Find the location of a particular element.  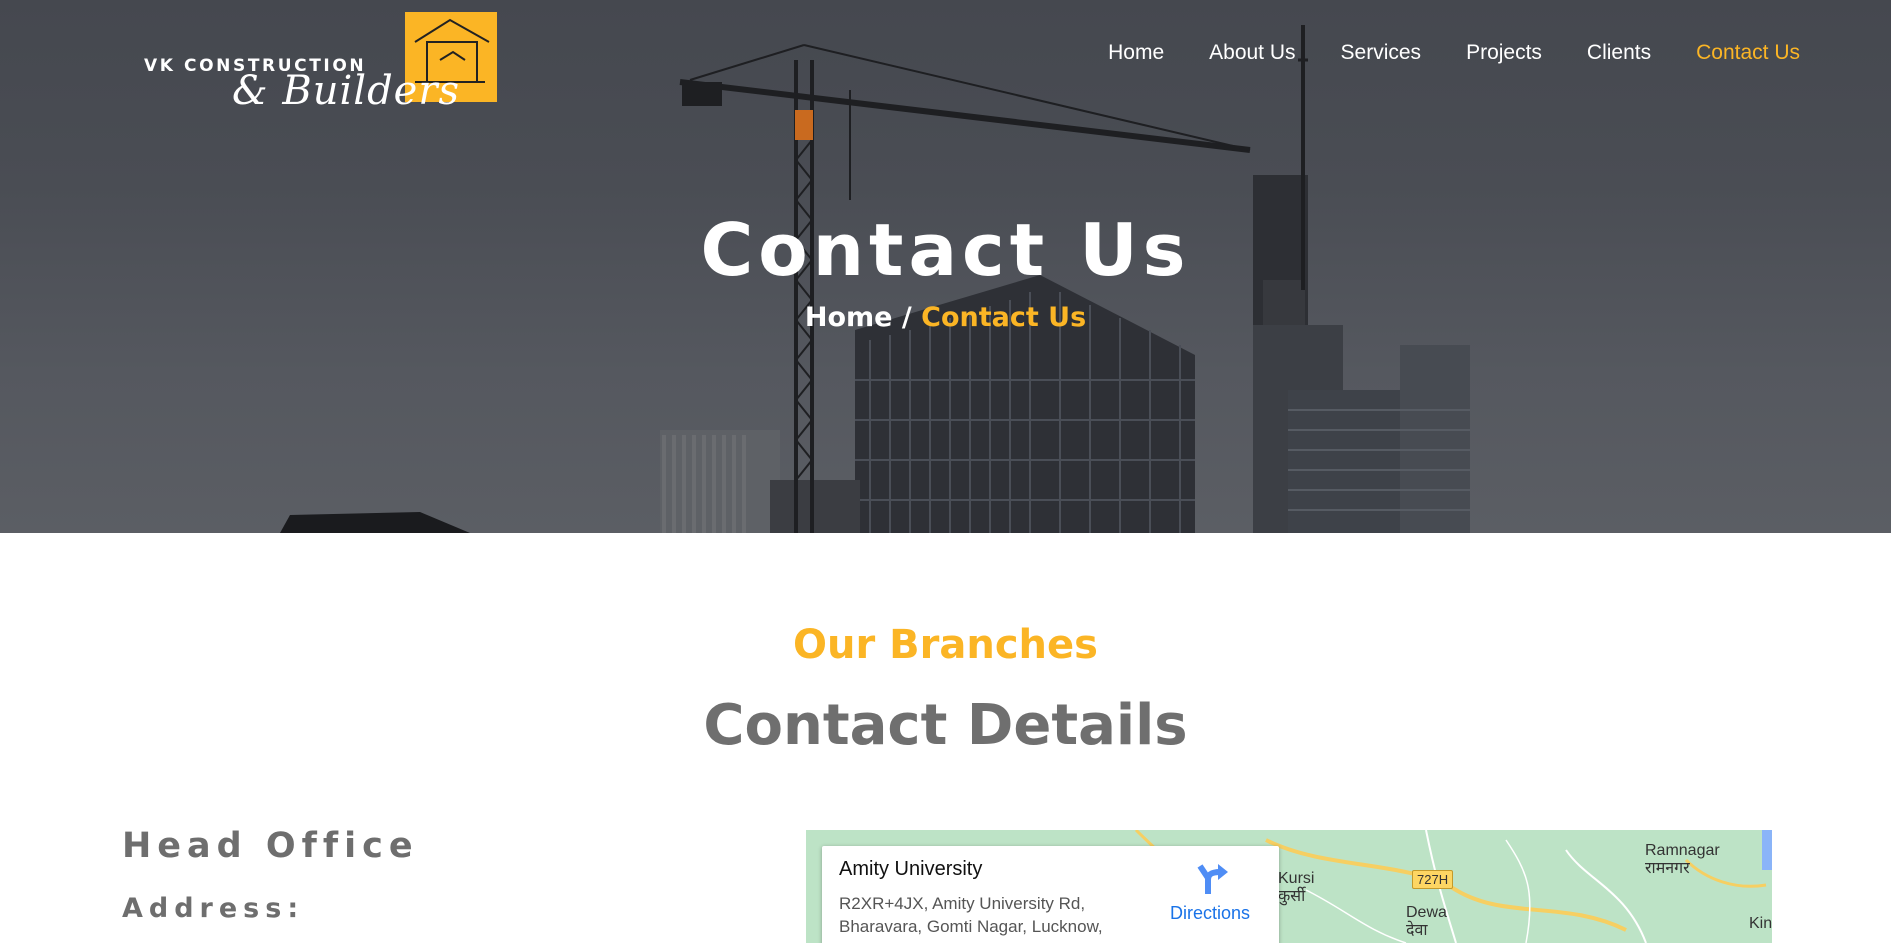

nav-services: Services is located at coordinates (1381, 53).